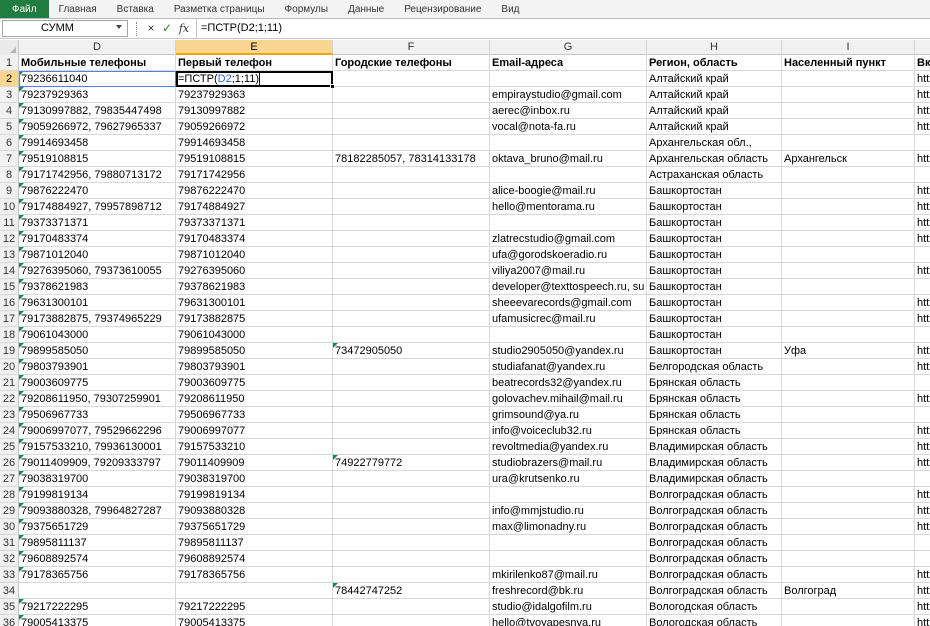  What do you see at coordinates (714, 559) in the screenshot?
I see `cell-h32: Волгоградская область` at bounding box center [714, 559].